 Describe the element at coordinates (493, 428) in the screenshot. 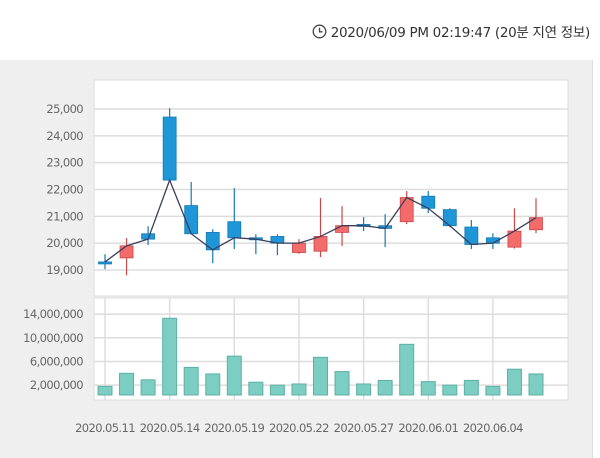

I see `date-tick-label: 2020.06.04` at that location.